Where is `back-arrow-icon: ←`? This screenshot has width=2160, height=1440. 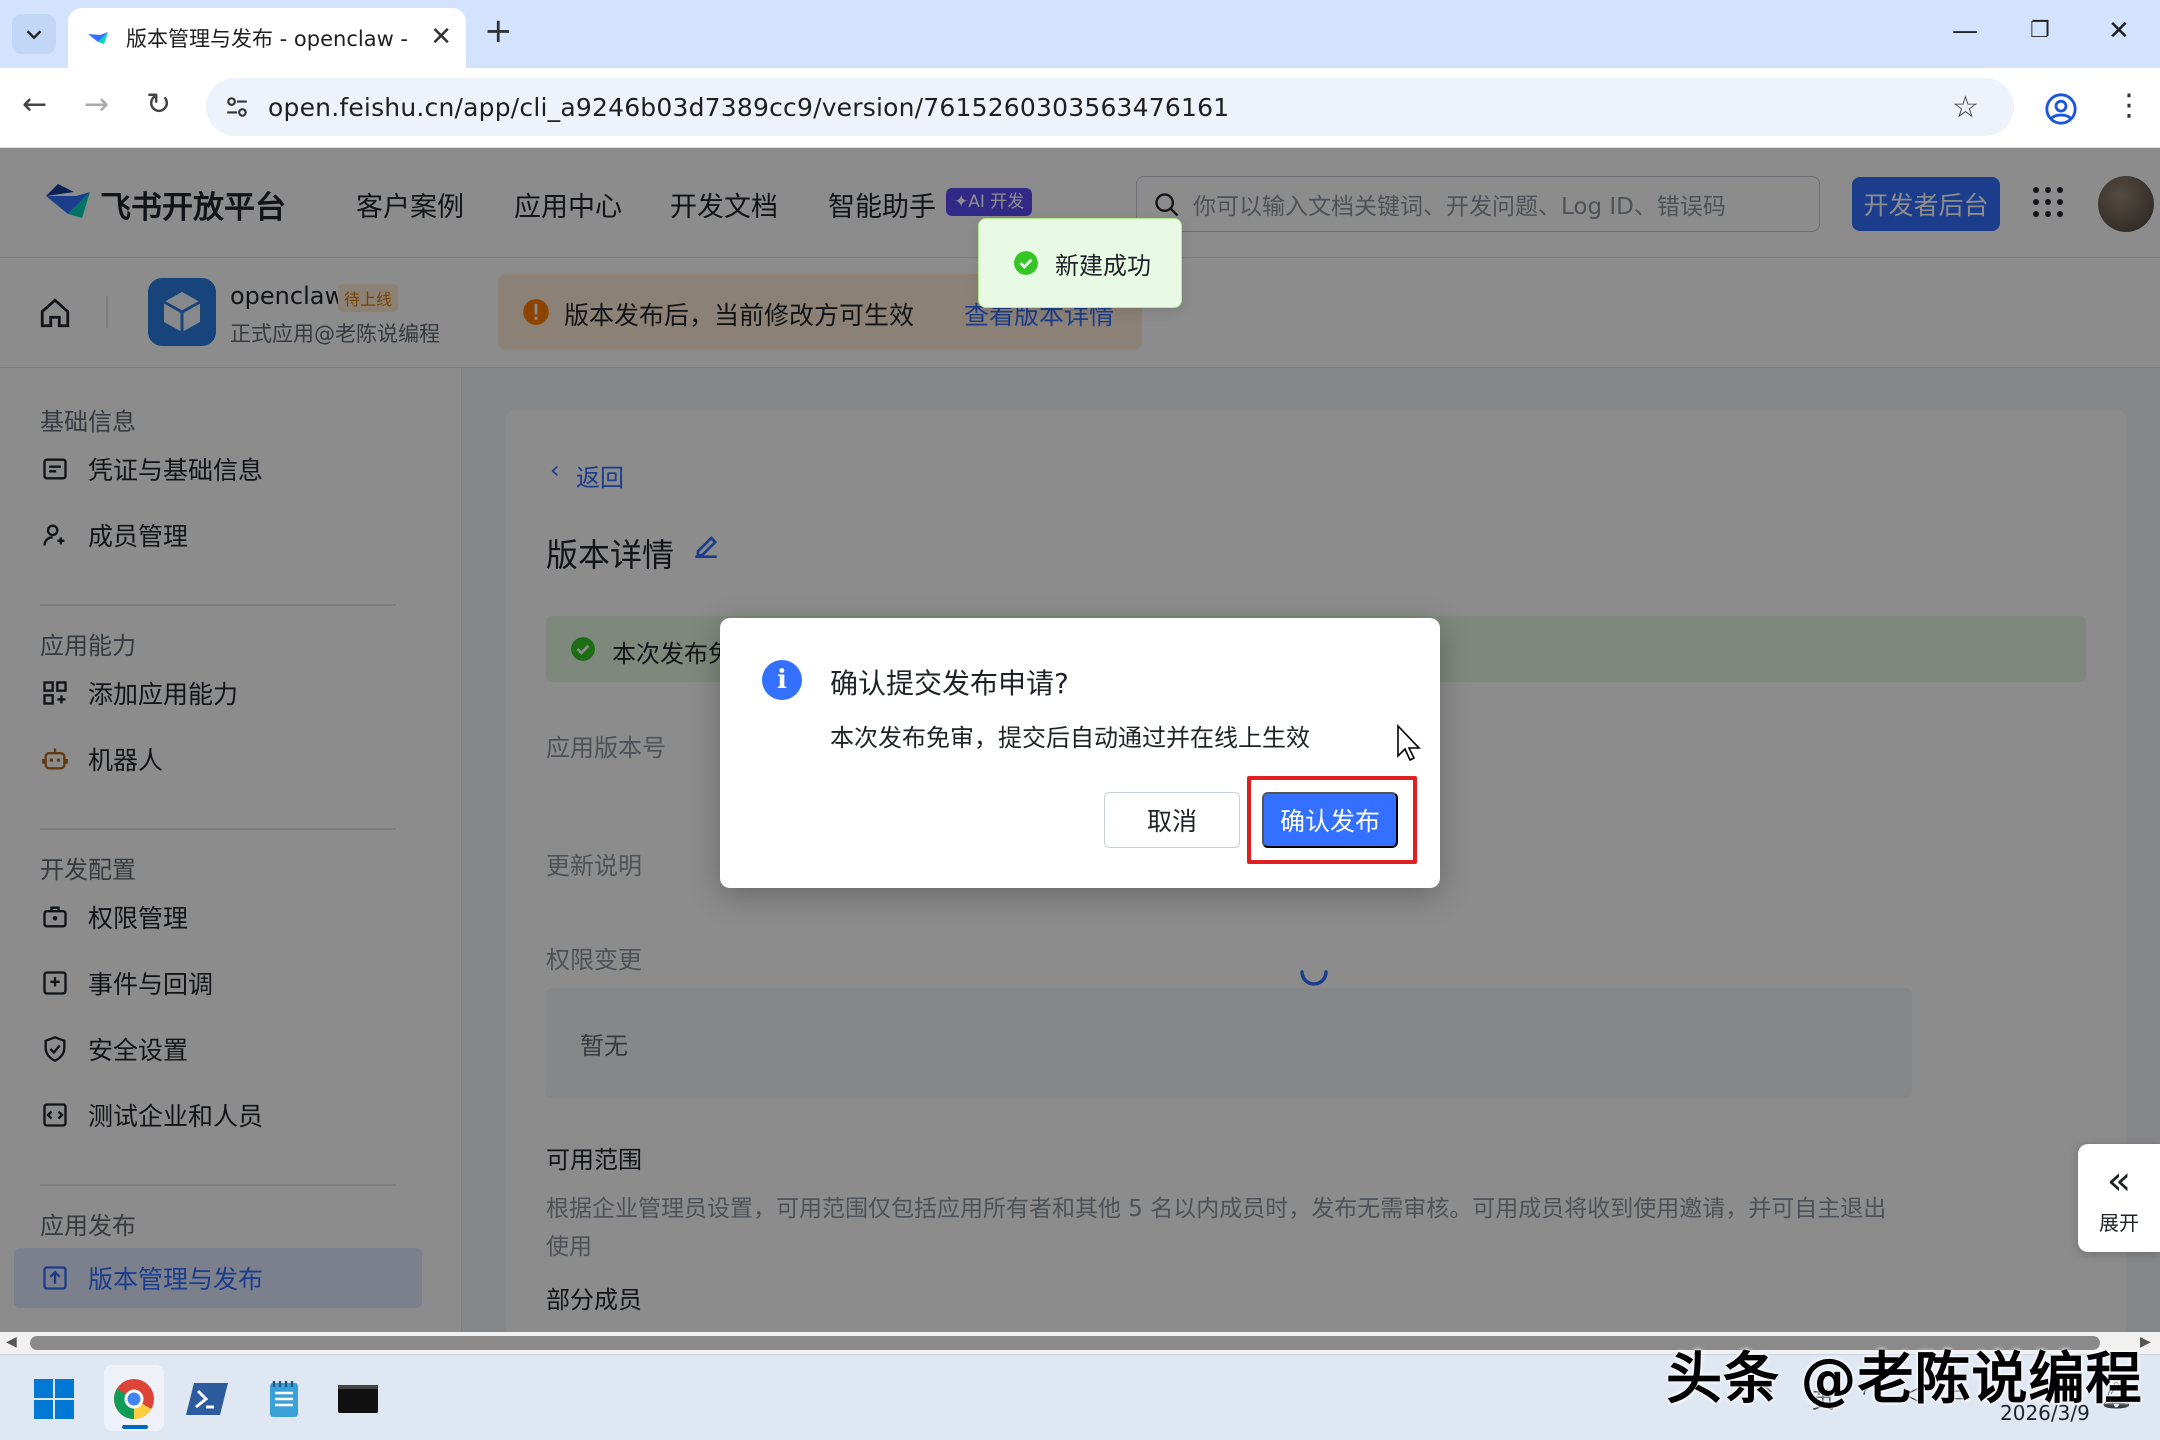
back-arrow-icon: ← is located at coordinates (34, 105).